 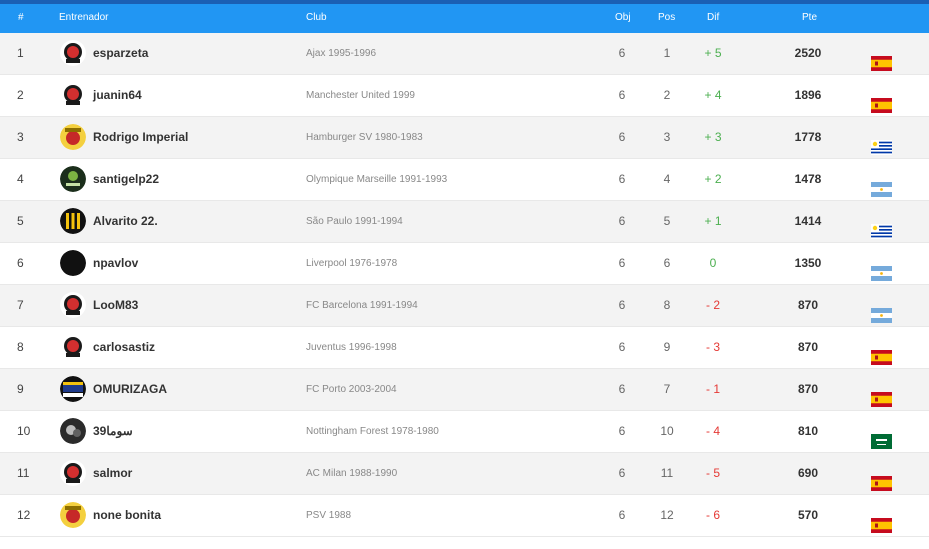 I want to click on club-name: FC Porto 2003-2004, so click(x=351, y=389).